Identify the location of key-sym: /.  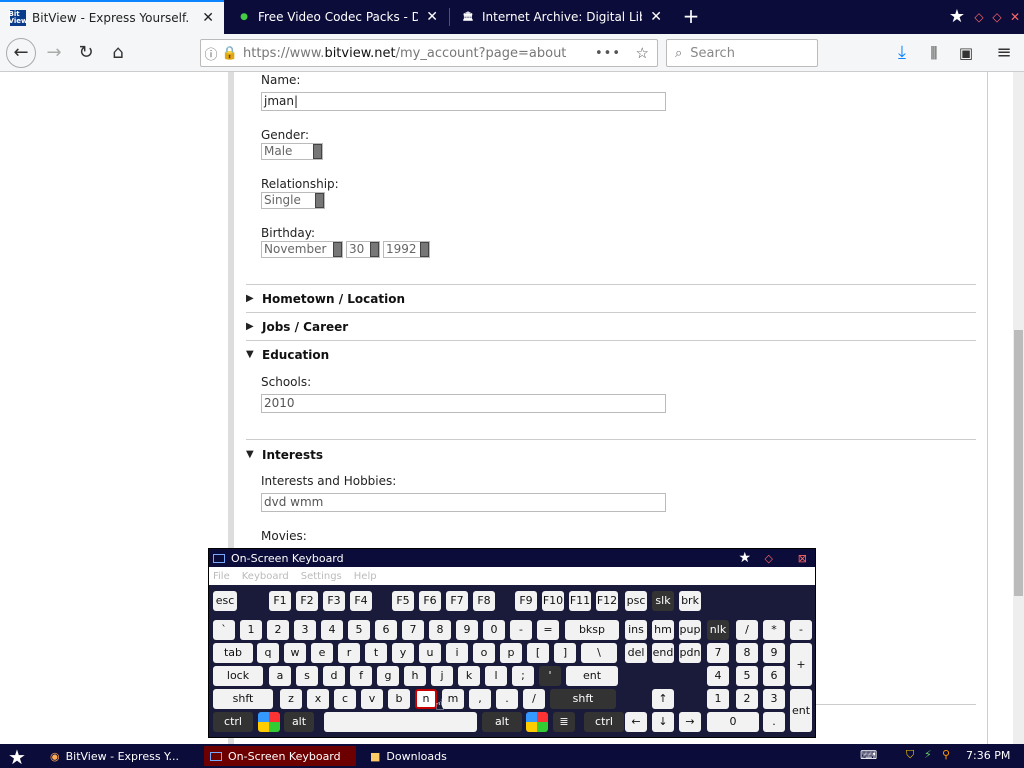
(747, 630).